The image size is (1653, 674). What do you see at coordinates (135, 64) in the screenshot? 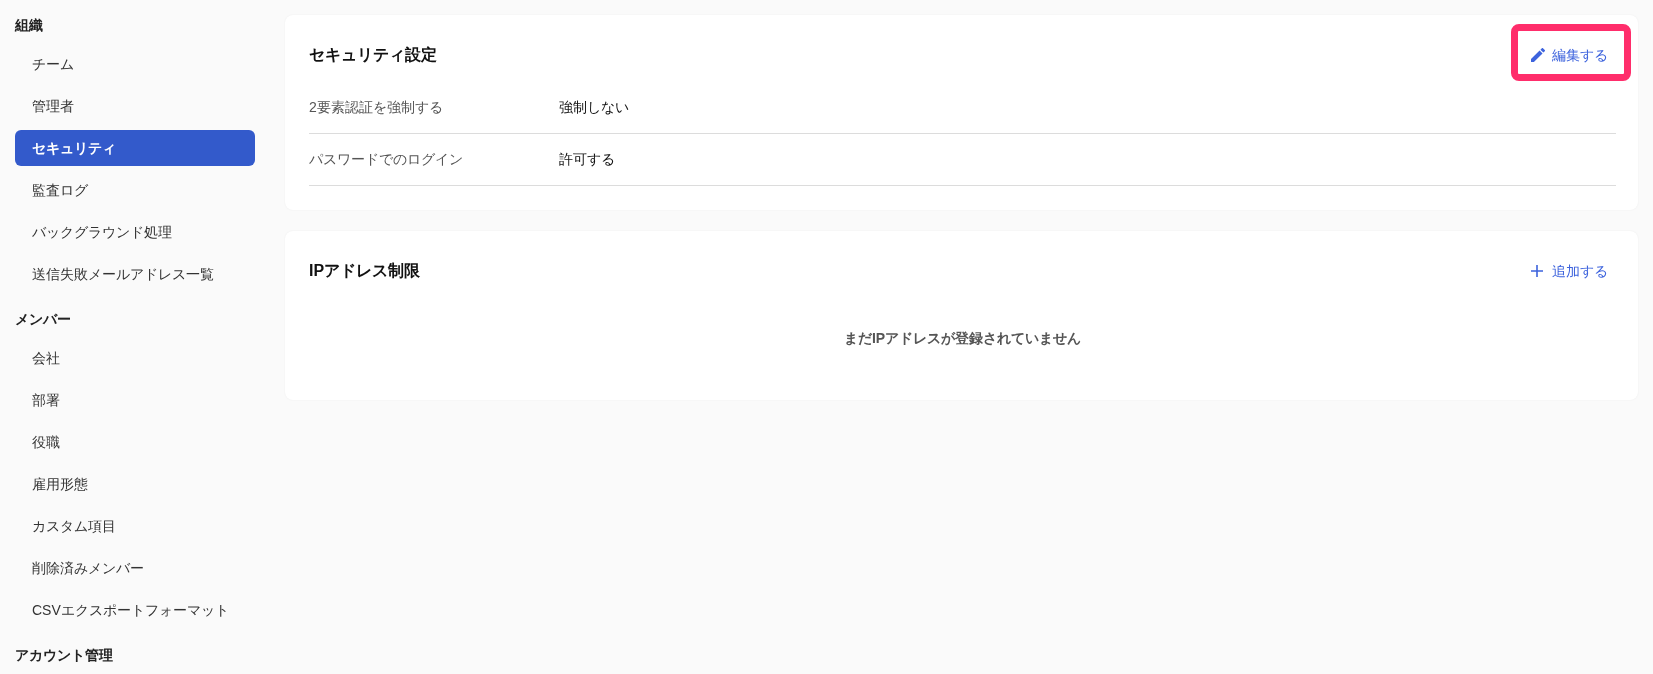
I see `sidebar-item: チーム` at bounding box center [135, 64].